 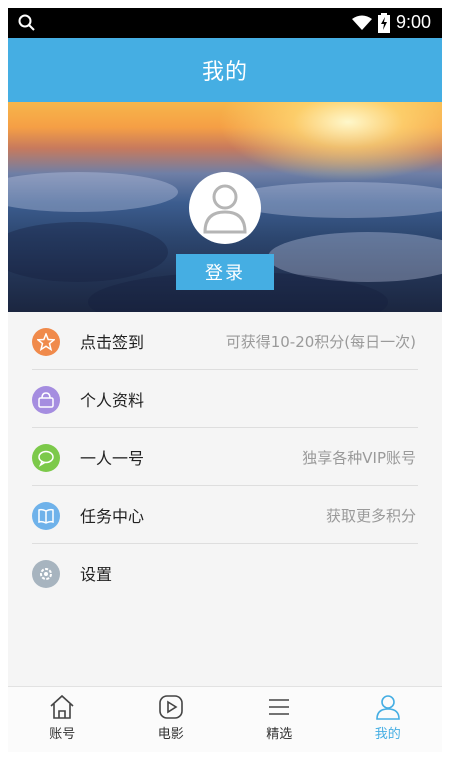 I want to click on menu-item-label: 设置, so click(x=96, y=574).